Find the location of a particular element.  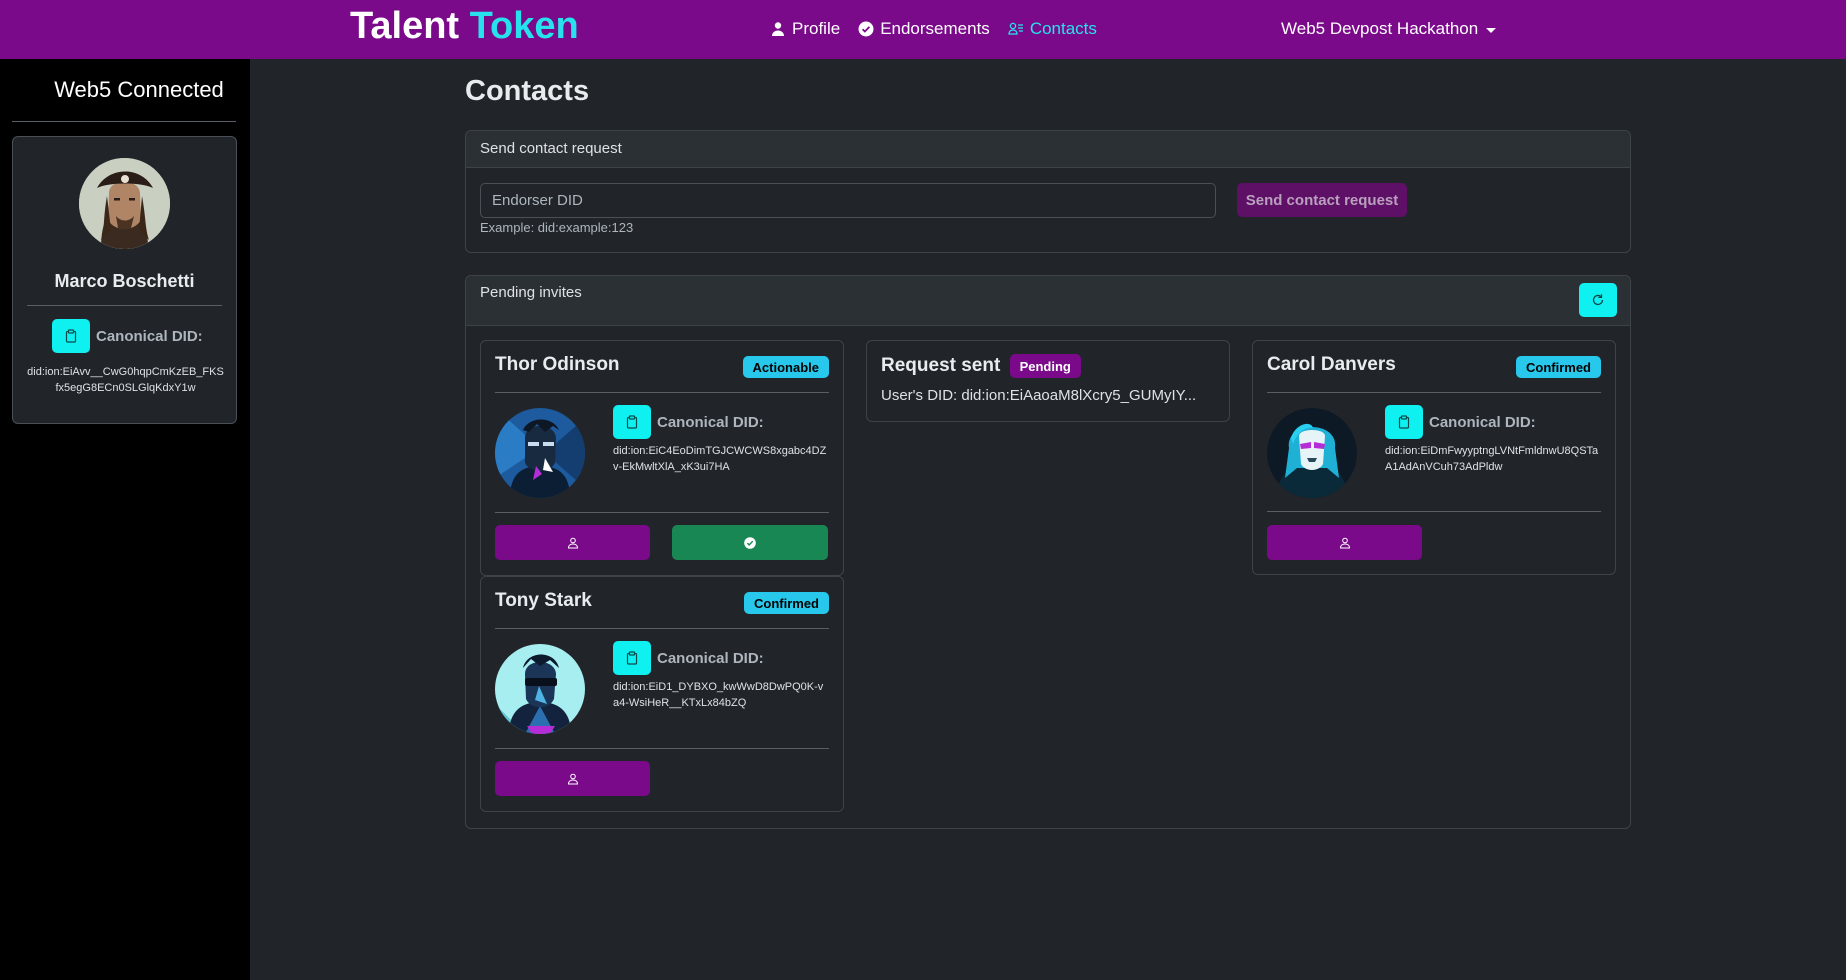

nav-link-contacts-label: Contacts is located at coordinates (1063, 28).